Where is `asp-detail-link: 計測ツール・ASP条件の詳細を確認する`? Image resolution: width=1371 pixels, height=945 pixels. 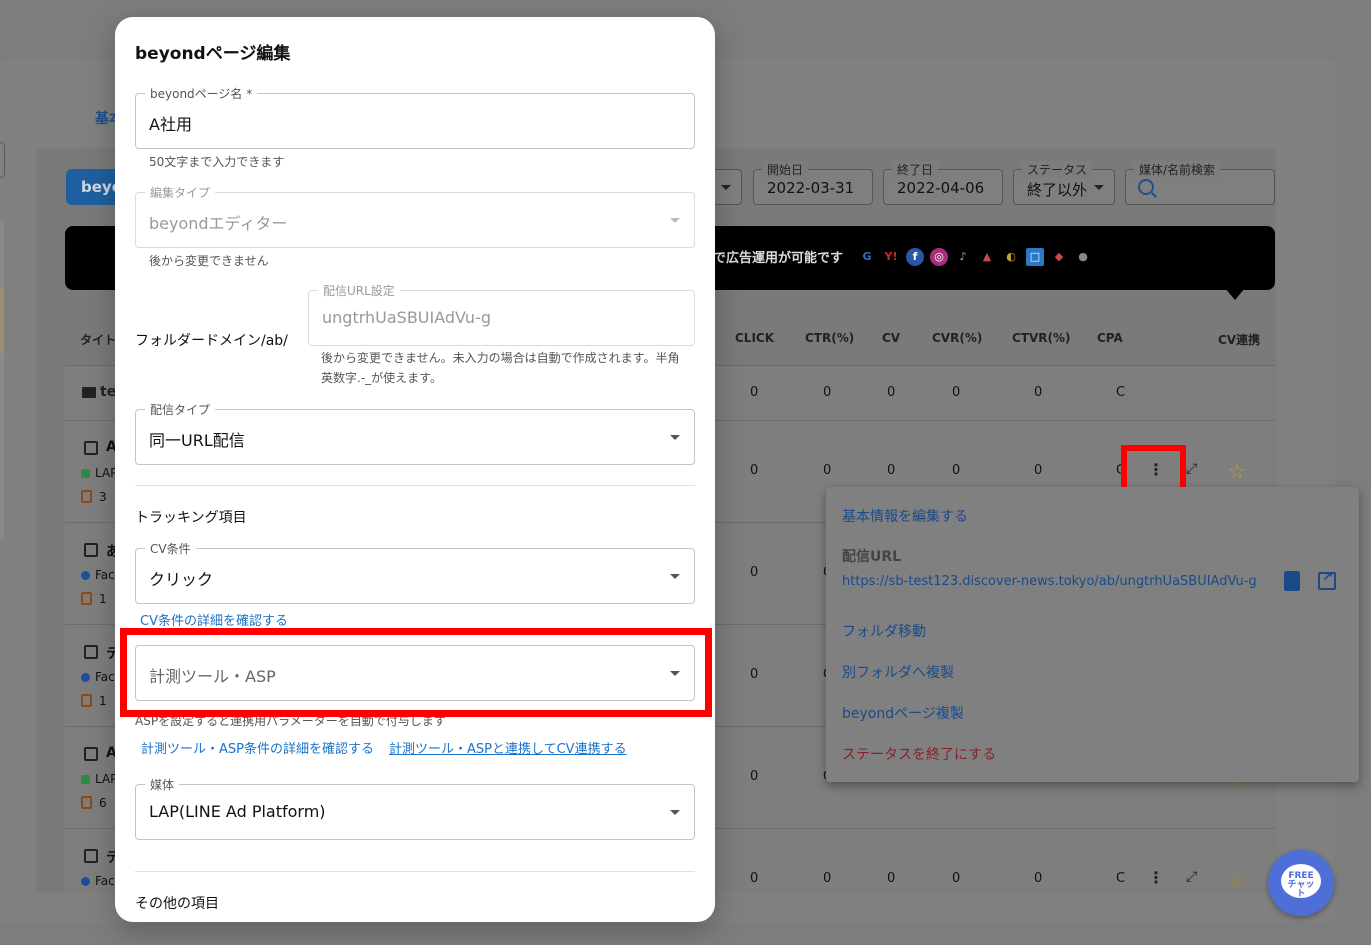
asp-detail-link: 計測ツール・ASP条件の詳細を確認する is located at coordinates (257, 747).